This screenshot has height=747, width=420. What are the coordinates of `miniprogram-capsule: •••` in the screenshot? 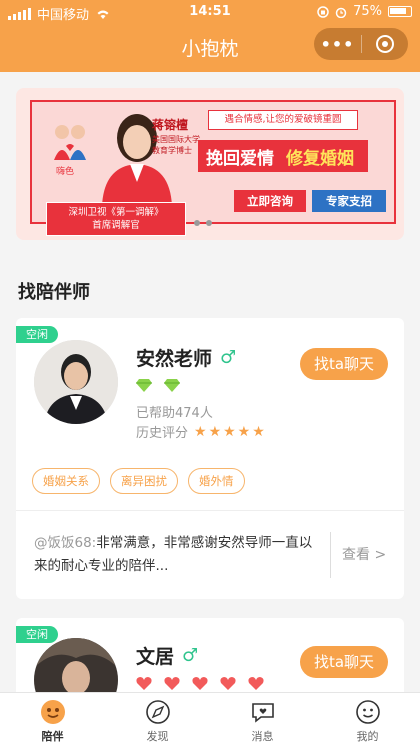 It's located at (361, 44).